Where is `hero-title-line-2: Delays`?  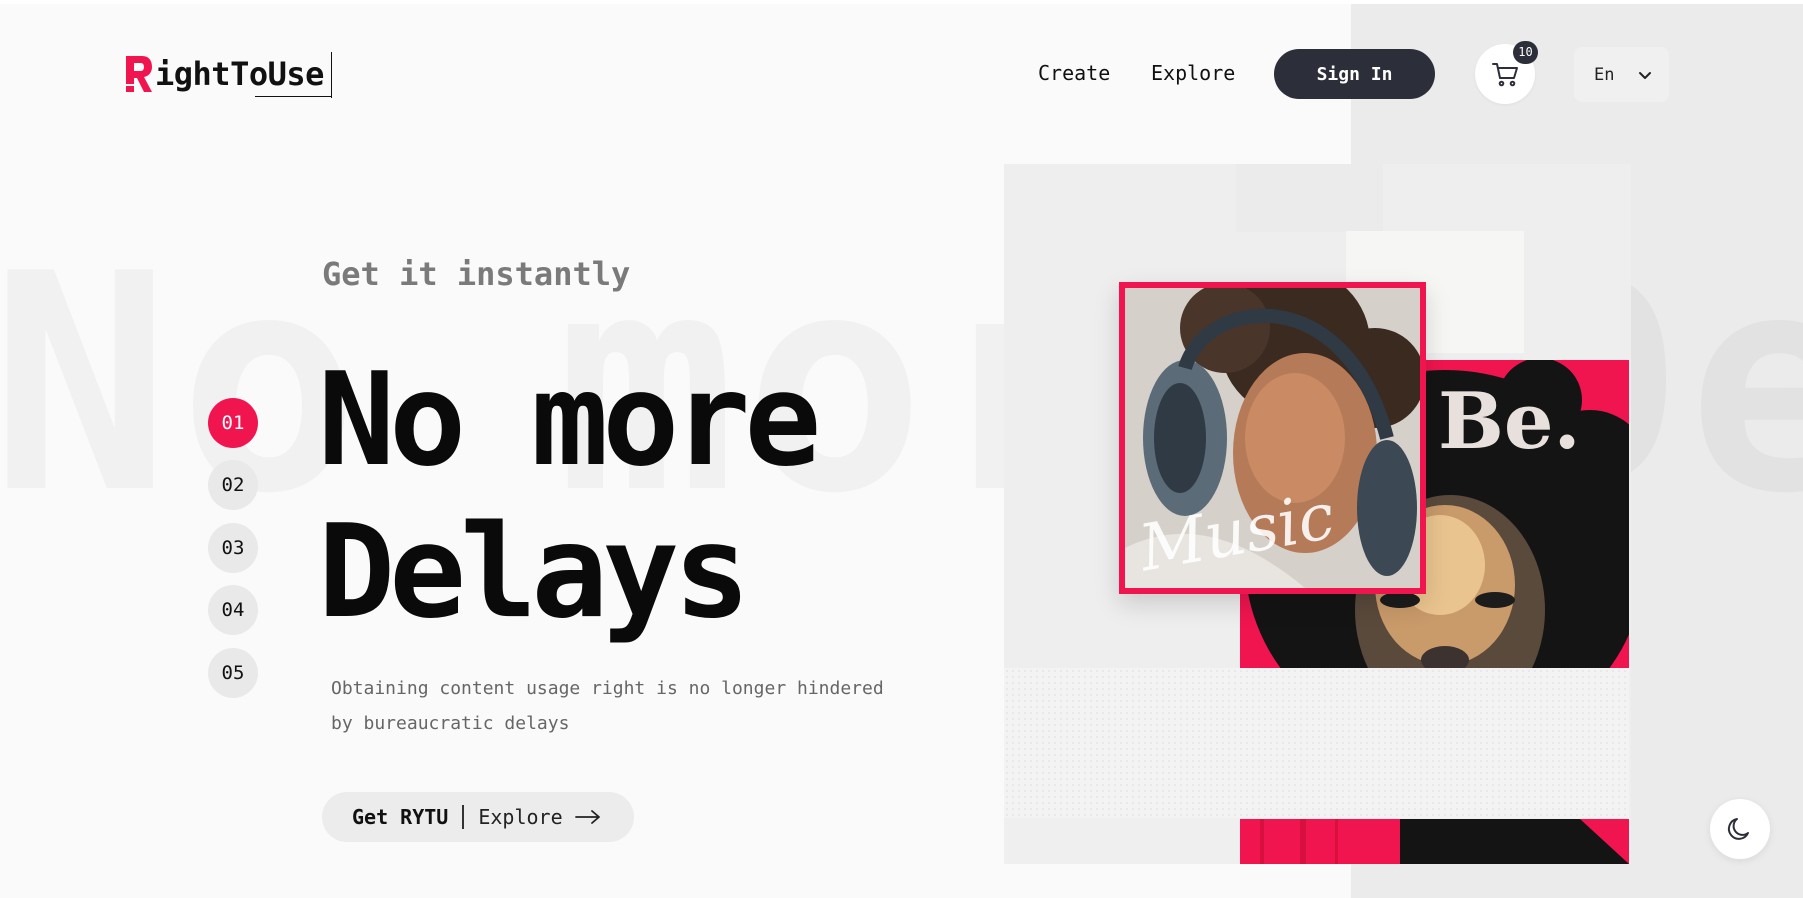 hero-title-line-2: Delays is located at coordinates (534, 572).